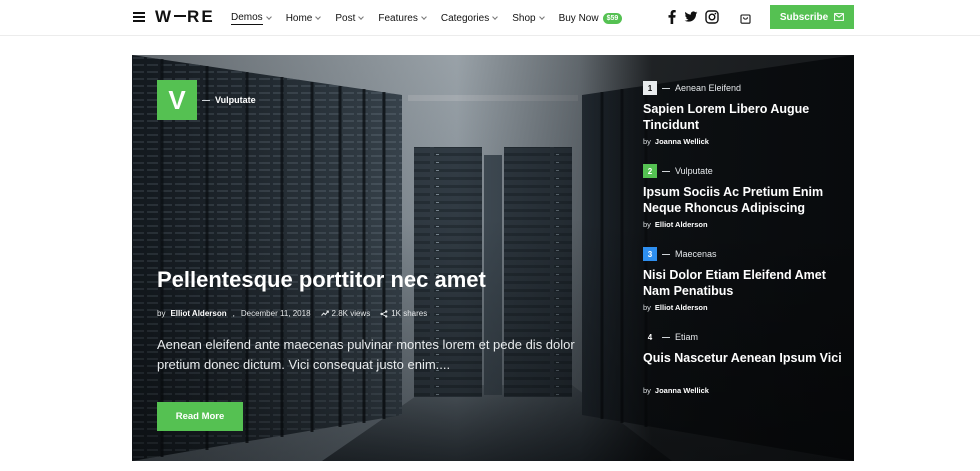 The image size is (980, 471). Describe the element at coordinates (687, 337) in the screenshot. I see `list-item-category-label: Etiam` at that location.